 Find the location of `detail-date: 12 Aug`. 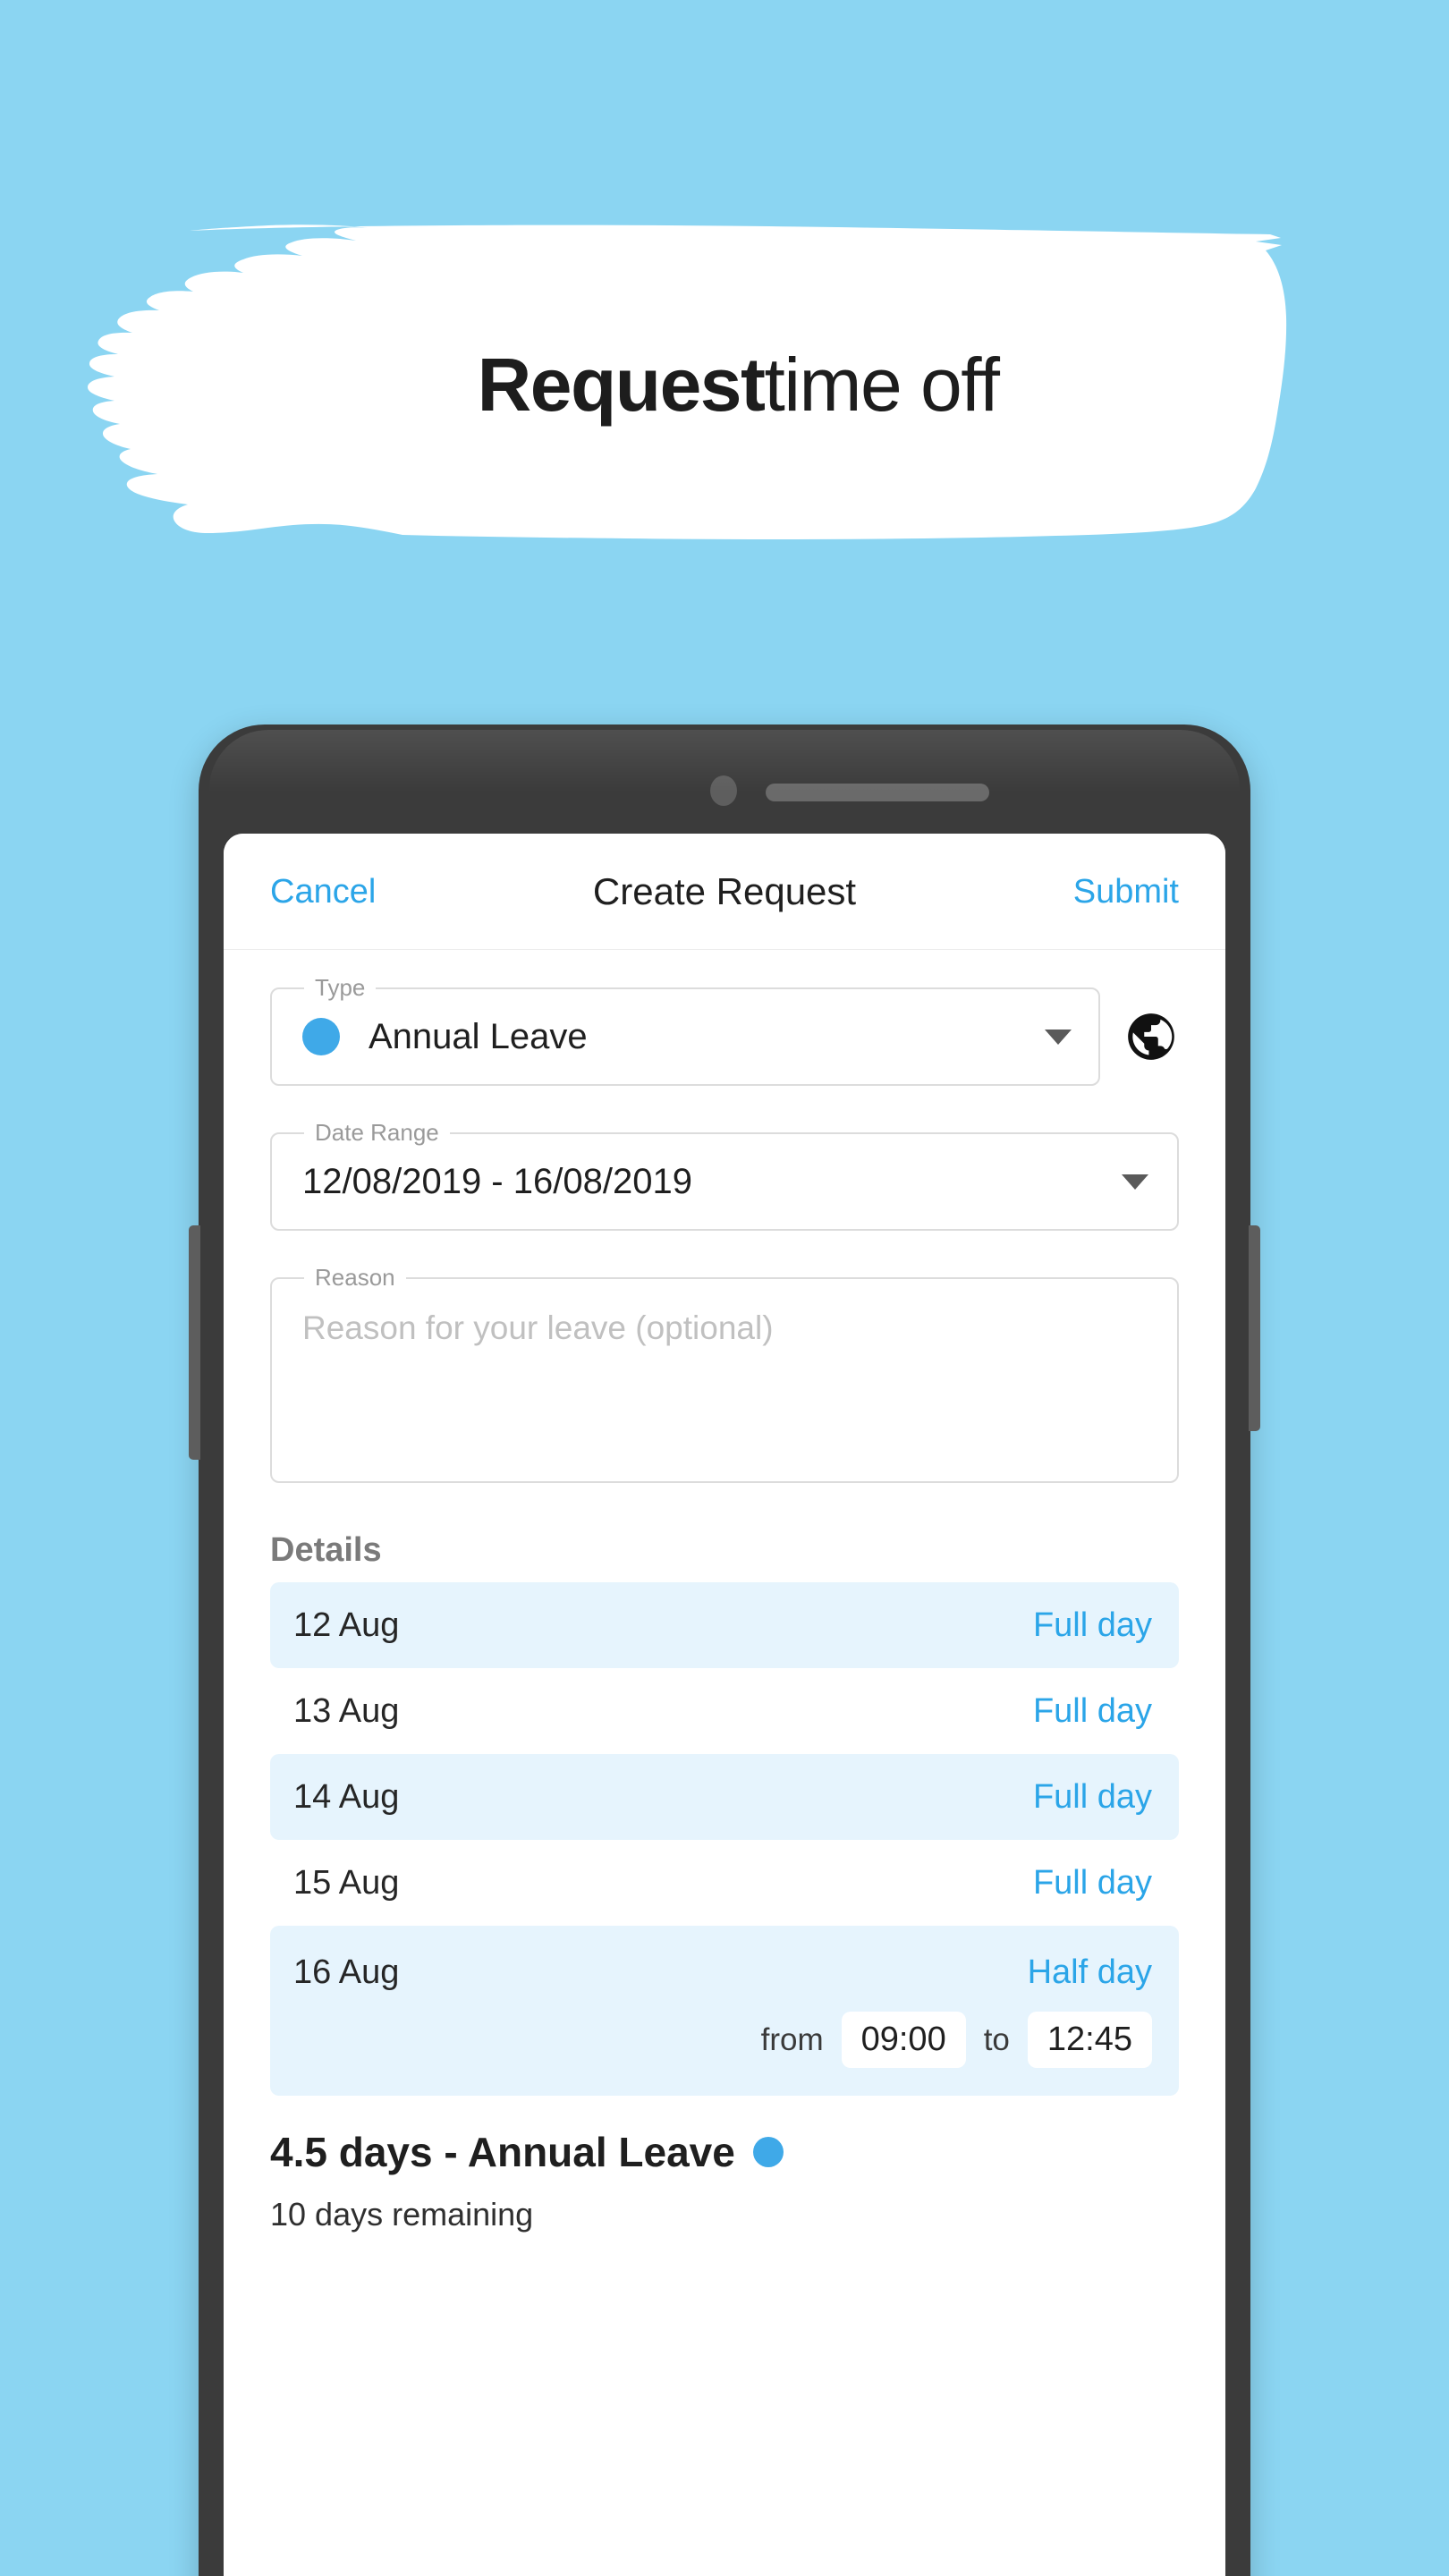

detail-date: 12 Aug is located at coordinates (346, 1625).